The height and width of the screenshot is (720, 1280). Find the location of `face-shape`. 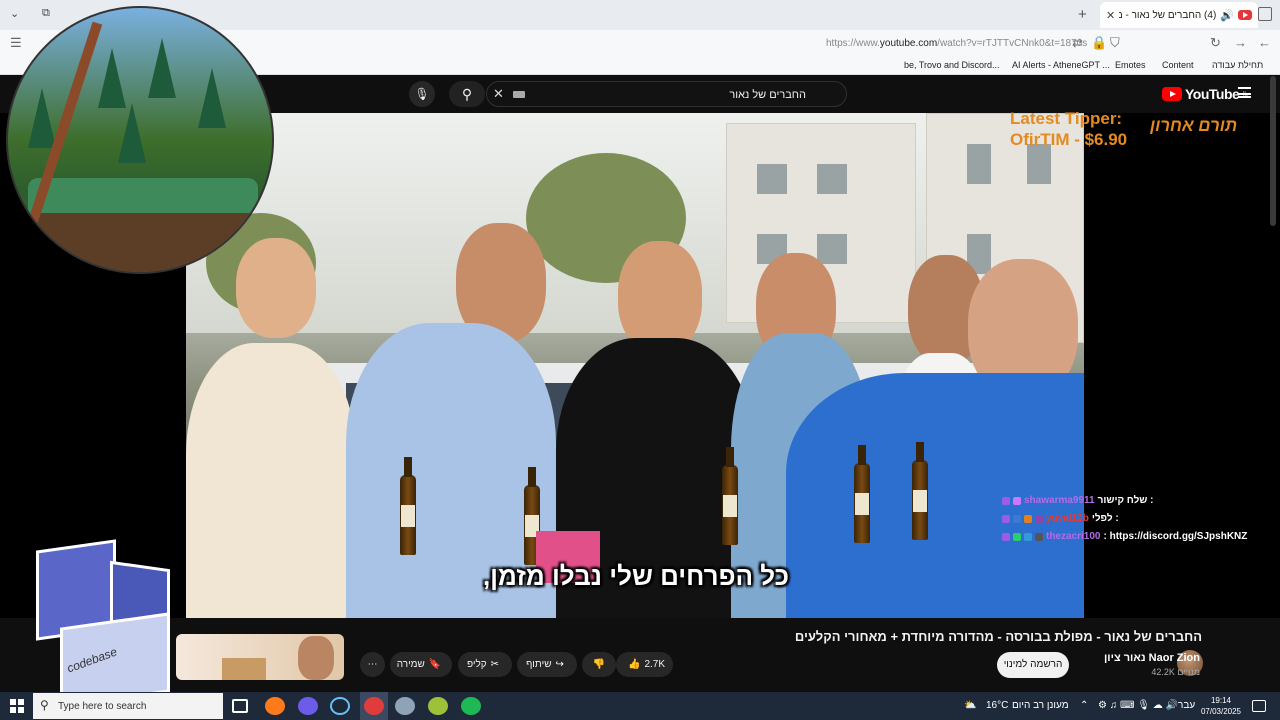

face-shape is located at coordinates (316, 658).